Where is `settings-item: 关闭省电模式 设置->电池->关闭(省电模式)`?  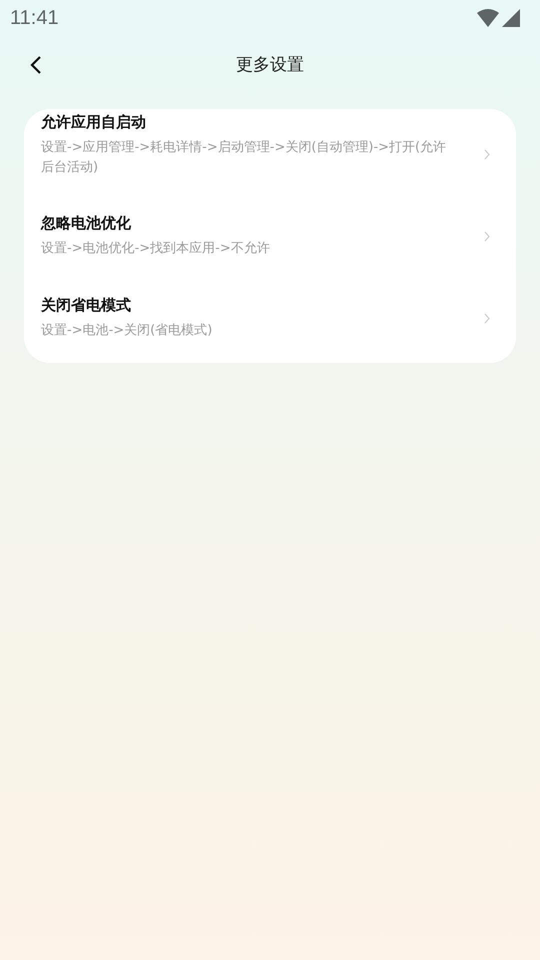
settings-item: 关闭省电模式 设置->电池->关闭(省电模式) is located at coordinates (270, 318).